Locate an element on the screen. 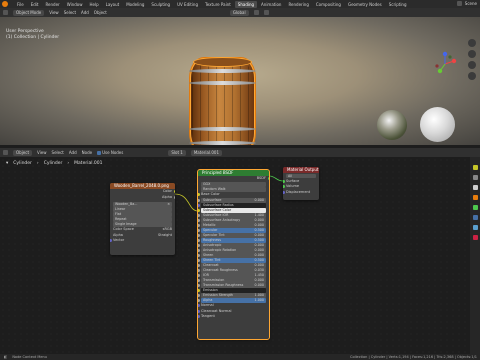  image-datablock-field: Wooden_Ba... × is located at coordinates (142, 204).